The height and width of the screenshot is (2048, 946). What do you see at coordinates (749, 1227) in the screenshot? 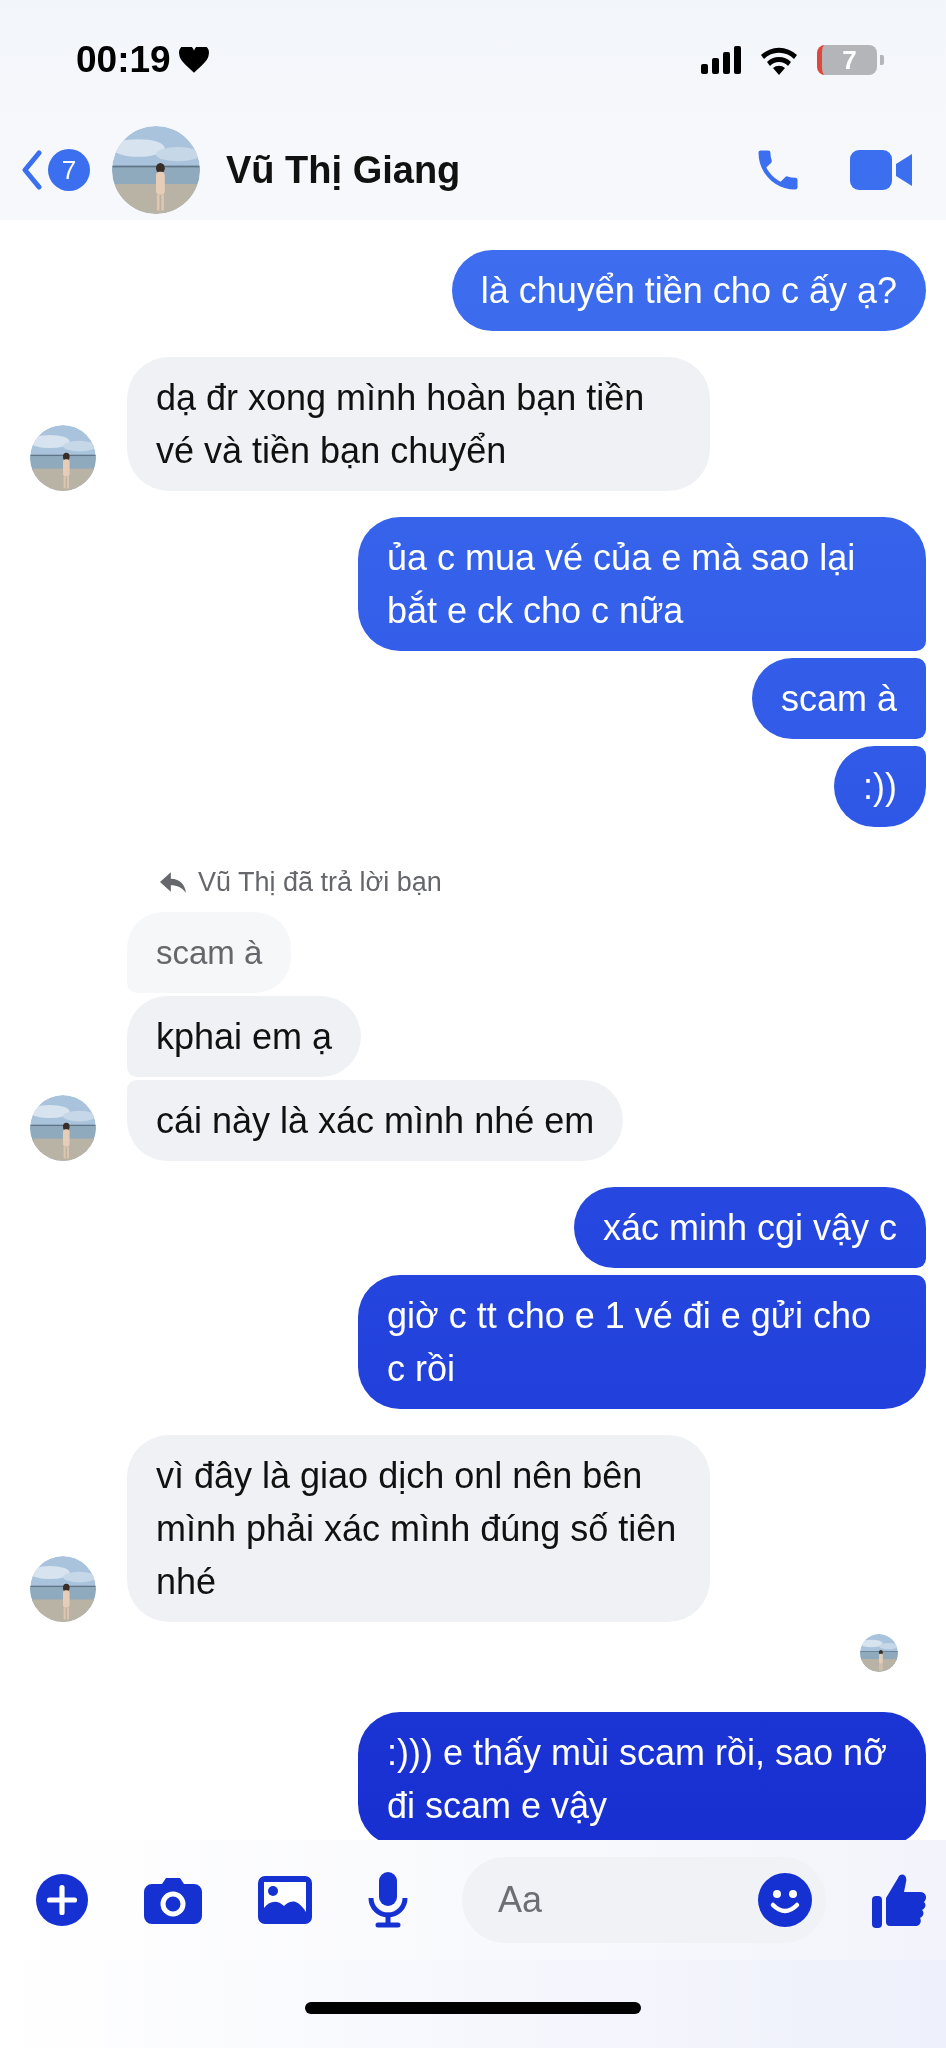
I see `message-bubble: xác minh cgi vậy c` at bounding box center [749, 1227].